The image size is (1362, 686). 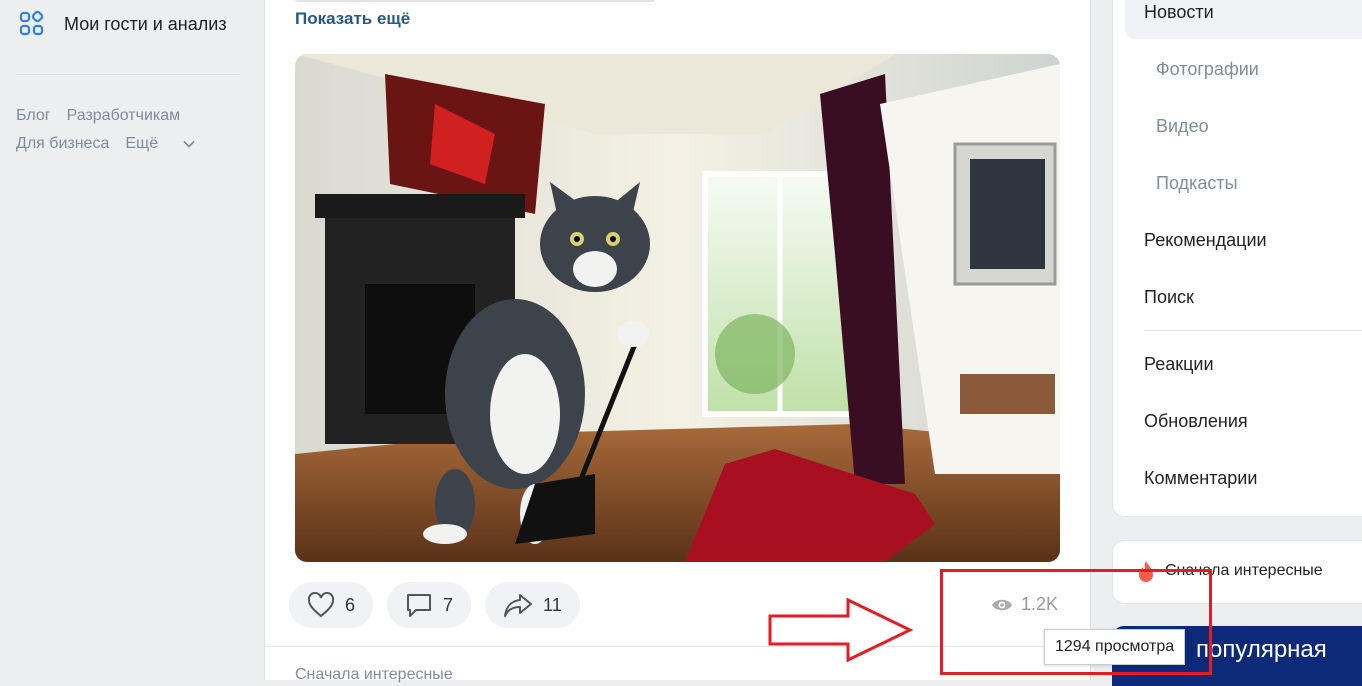 What do you see at coordinates (62, 143) in the screenshot?
I see `footer-link-business: Для бизнеса` at bounding box center [62, 143].